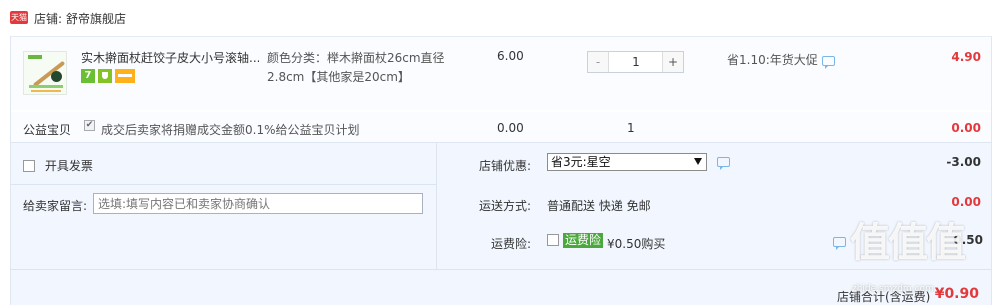 Image resolution: width=994 pixels, height=305 pixels. I want to click on invoice-option: 开具发票, so click(58, 165).